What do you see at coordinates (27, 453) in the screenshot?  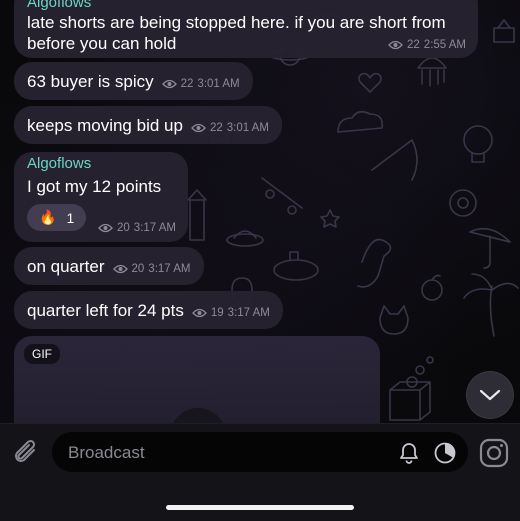 I see `paperclip-icon` at bounding box center [27, 453].